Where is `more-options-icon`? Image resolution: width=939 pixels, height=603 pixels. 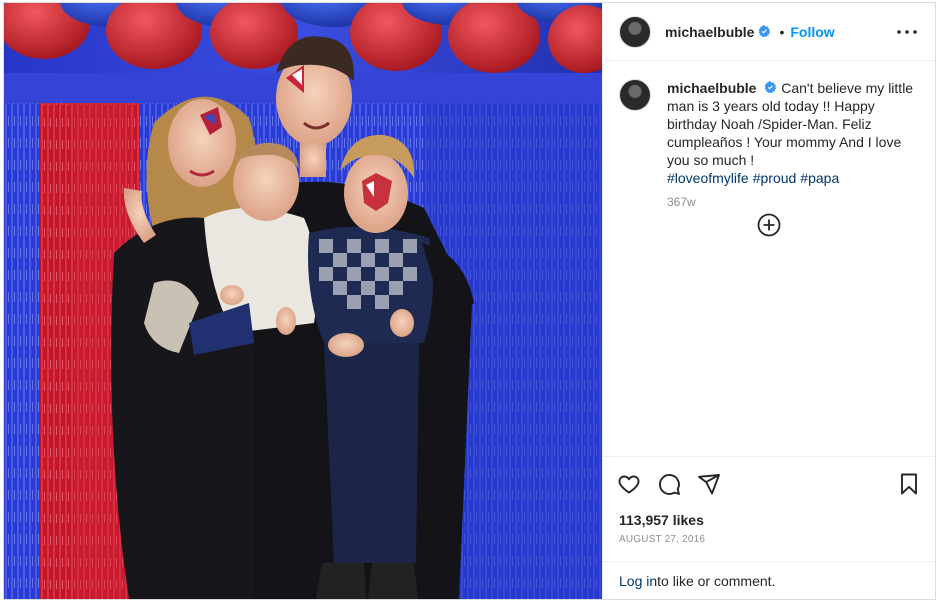 more-options-icon is located at coordinates (907, 32).